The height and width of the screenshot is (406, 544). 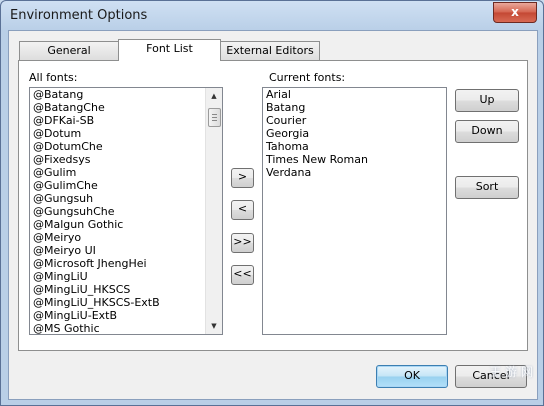 I want to click on font-list-item: @GungsuhChe, so click(x=126, y=211).